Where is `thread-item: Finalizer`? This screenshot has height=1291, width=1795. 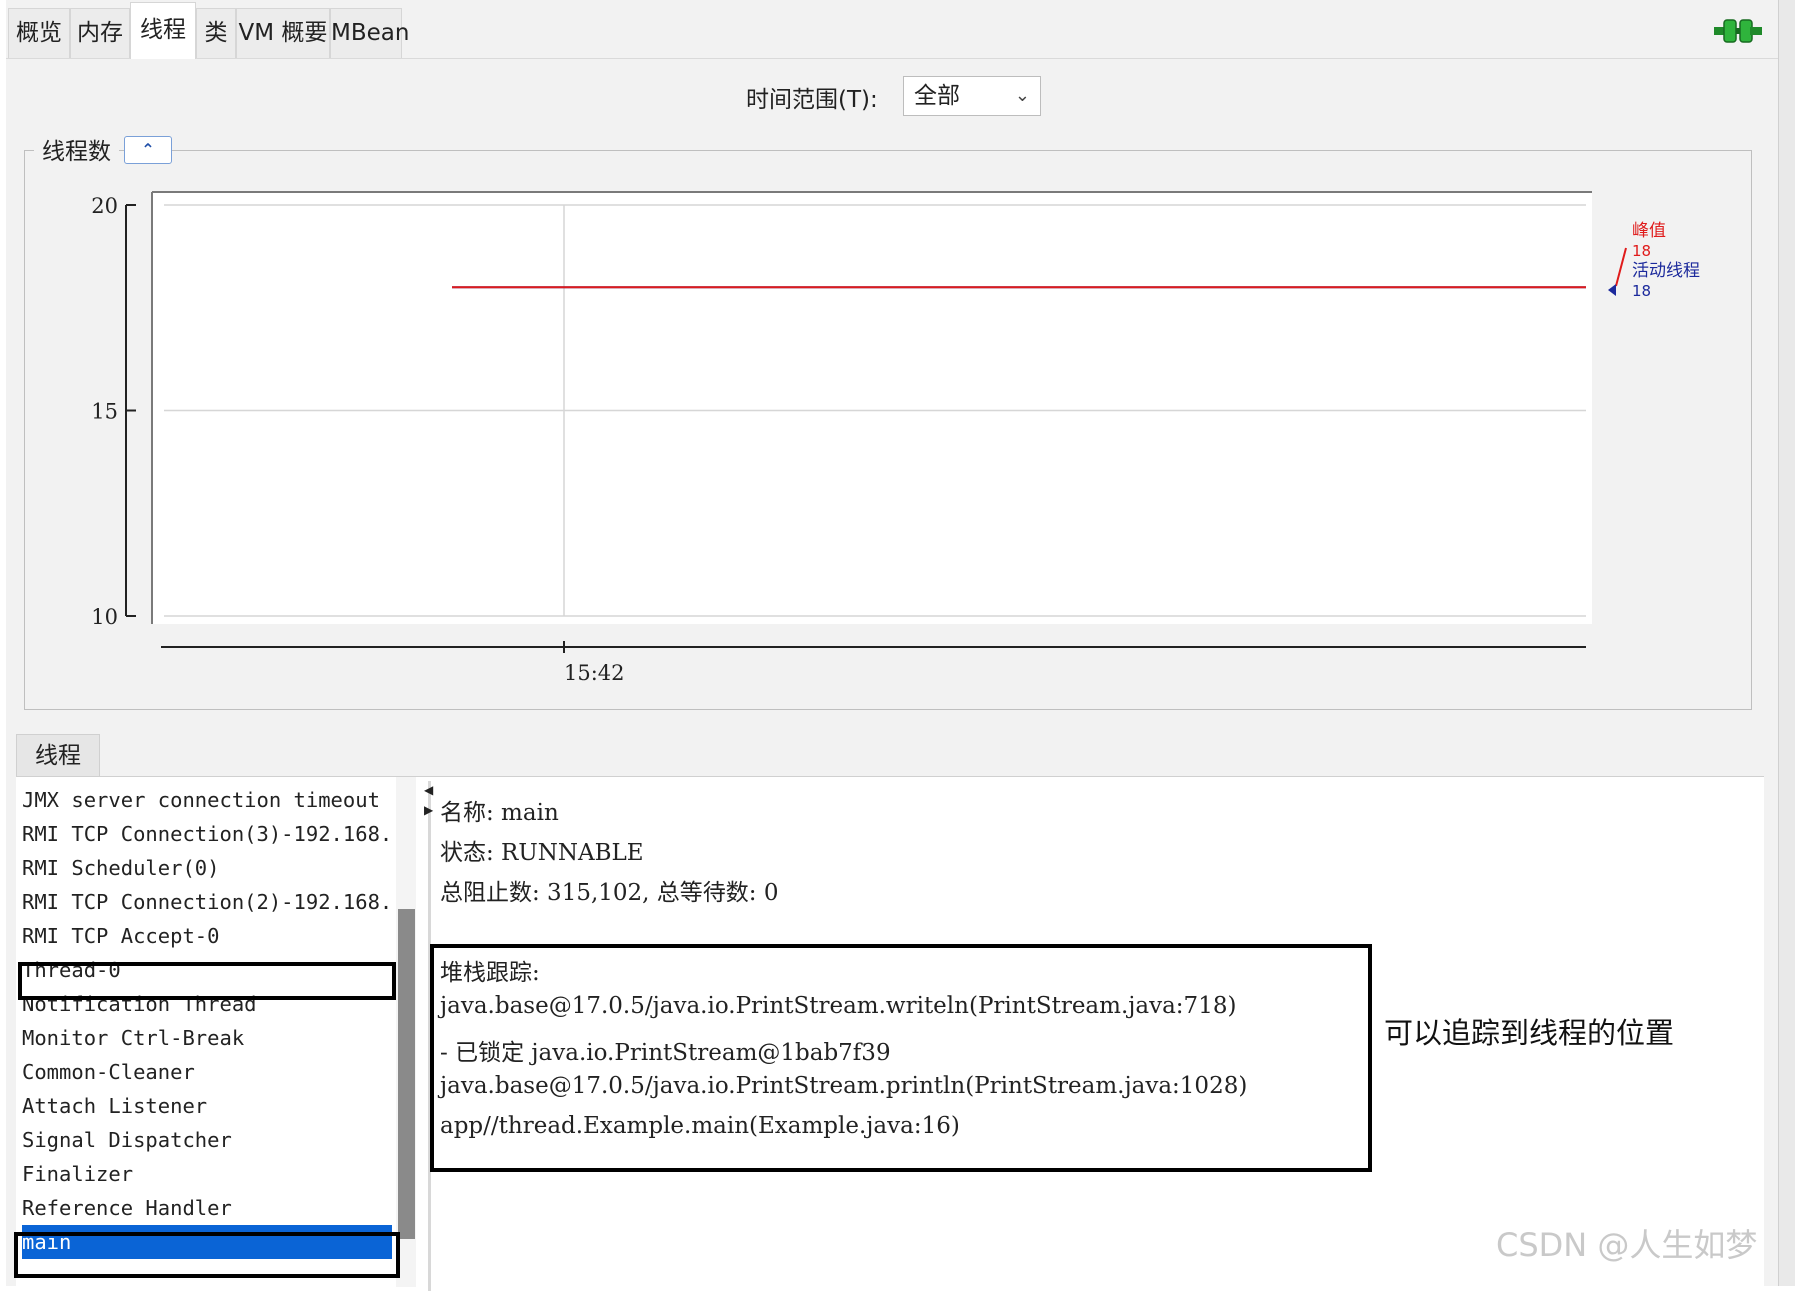 thread-item: Finalizer is located at coordinates (207, 1174).